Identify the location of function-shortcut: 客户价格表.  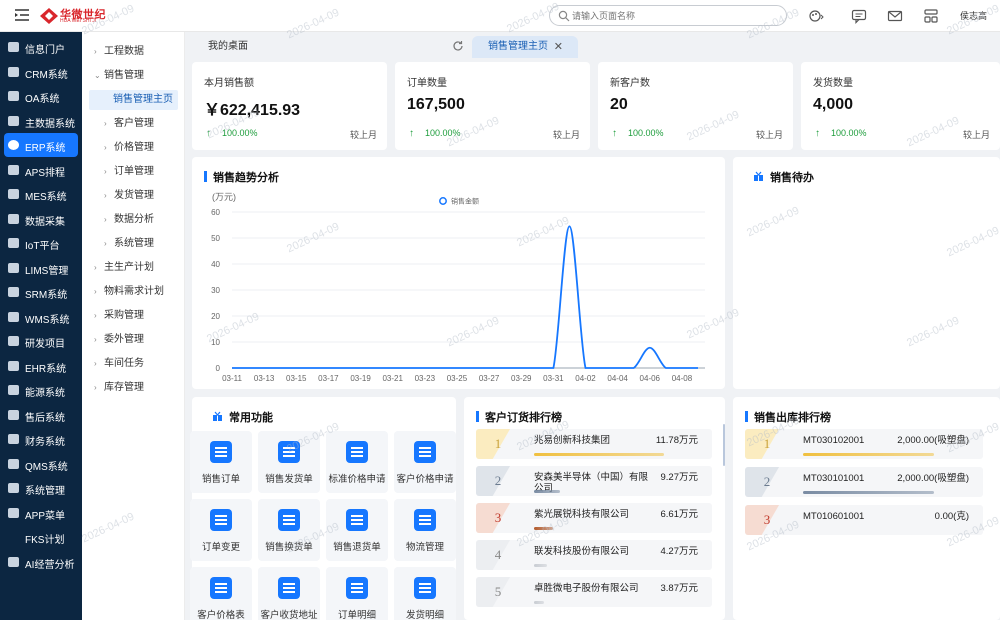
(221, 593).